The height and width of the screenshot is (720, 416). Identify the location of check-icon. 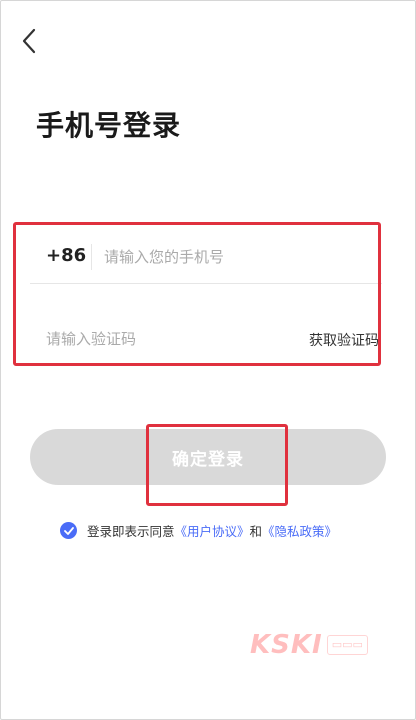
(68, 530).